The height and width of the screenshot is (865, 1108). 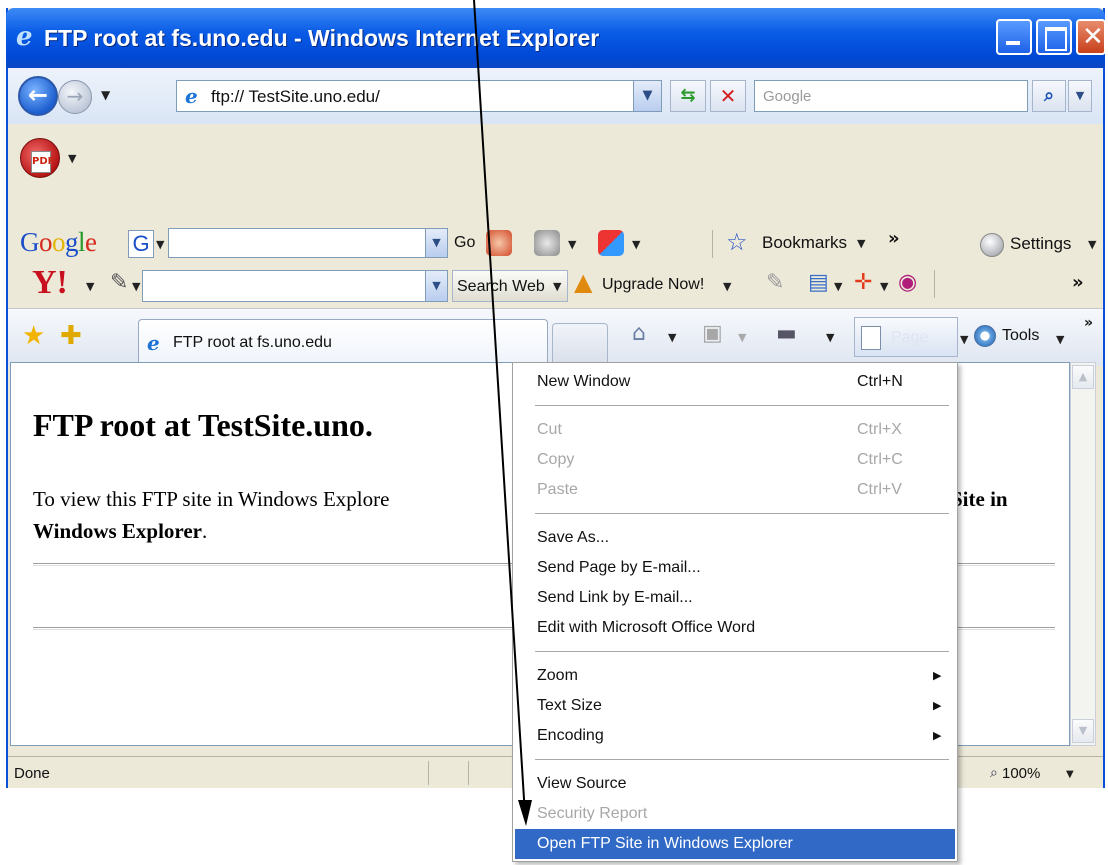 What do you see at coordinates (735, 382) in the screenshot?
I see `menu-item-new-window: New Window Ctrl+N` at bounding box center [735, 382].